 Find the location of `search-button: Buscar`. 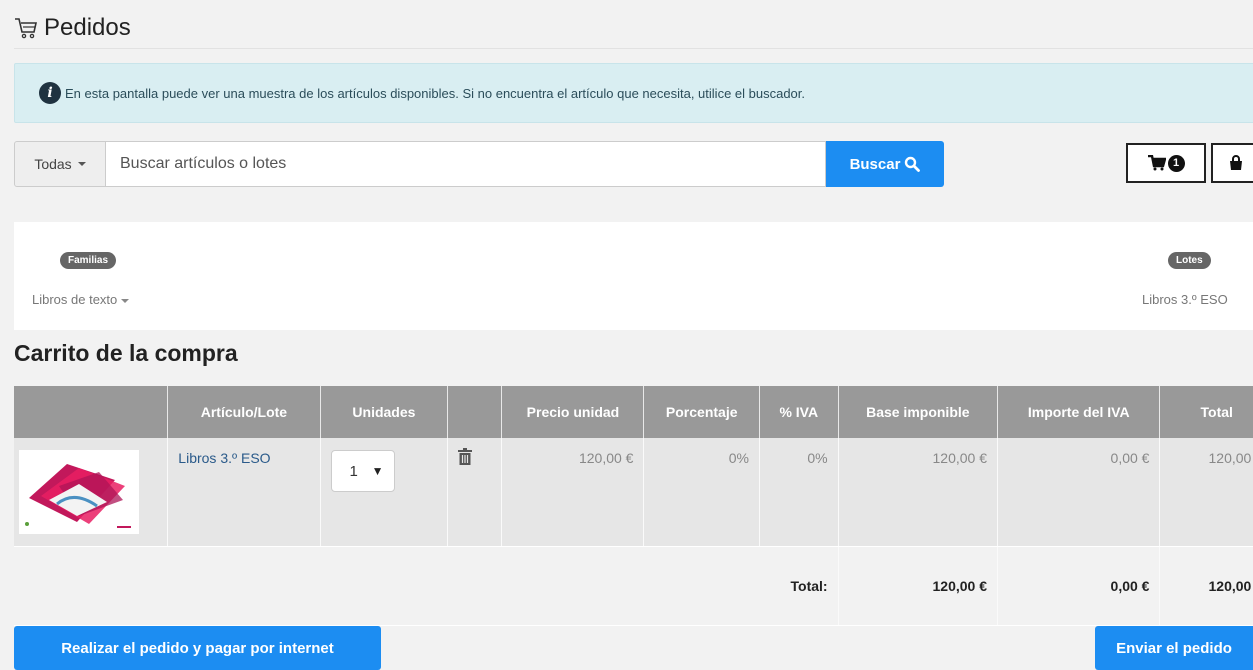

search-button: Buscar is located at coordinates (885, 164).